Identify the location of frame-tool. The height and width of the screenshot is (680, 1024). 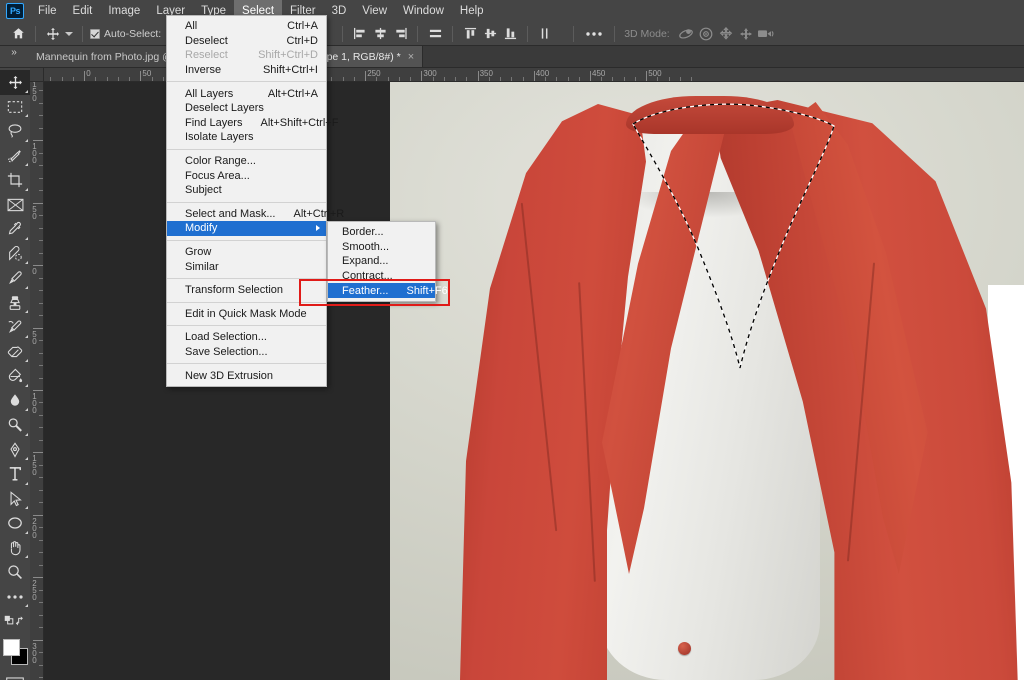
(15, 205).